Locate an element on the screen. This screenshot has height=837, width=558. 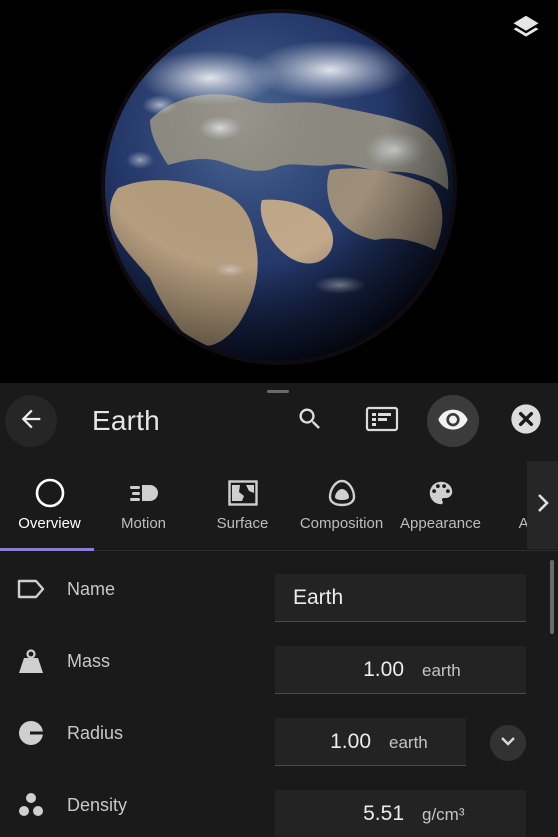
density-unit: g/cm³ is located at coordinates (443, 814).